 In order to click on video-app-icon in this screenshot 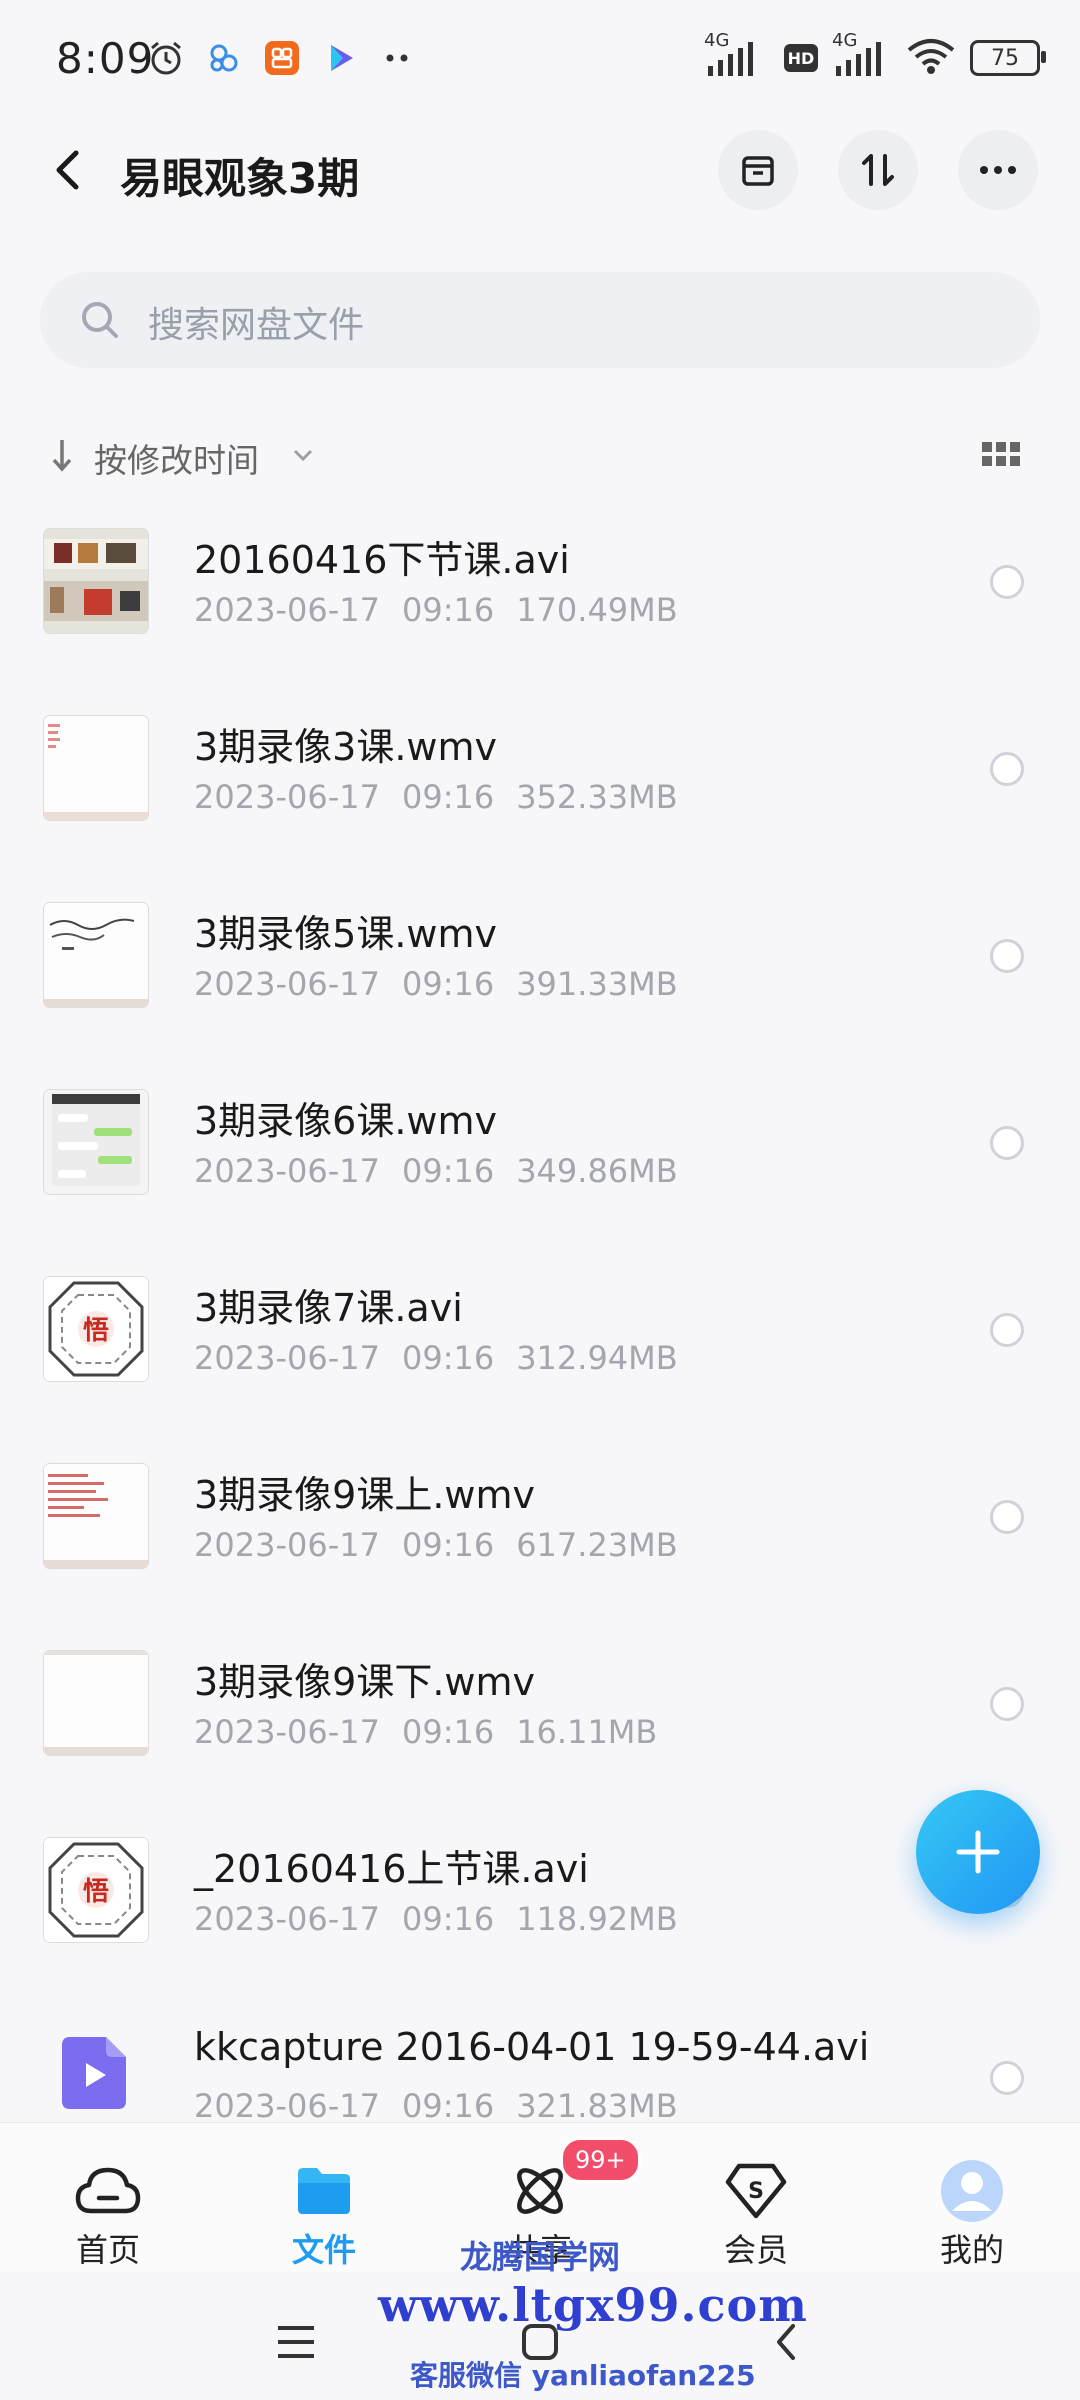, I will do `click(340, 58)`.